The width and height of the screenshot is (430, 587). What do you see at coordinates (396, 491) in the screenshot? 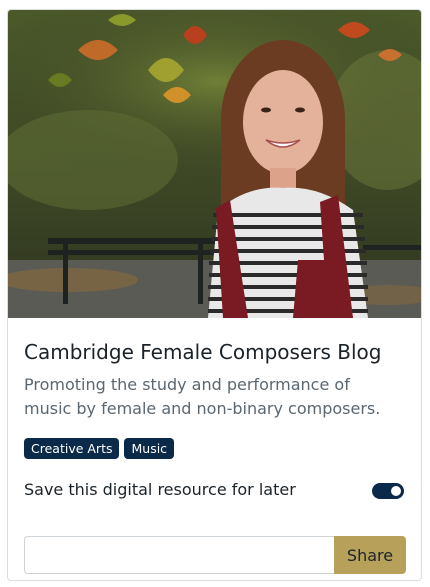
I see `toggle-knob` at bounding box center [396, 491].